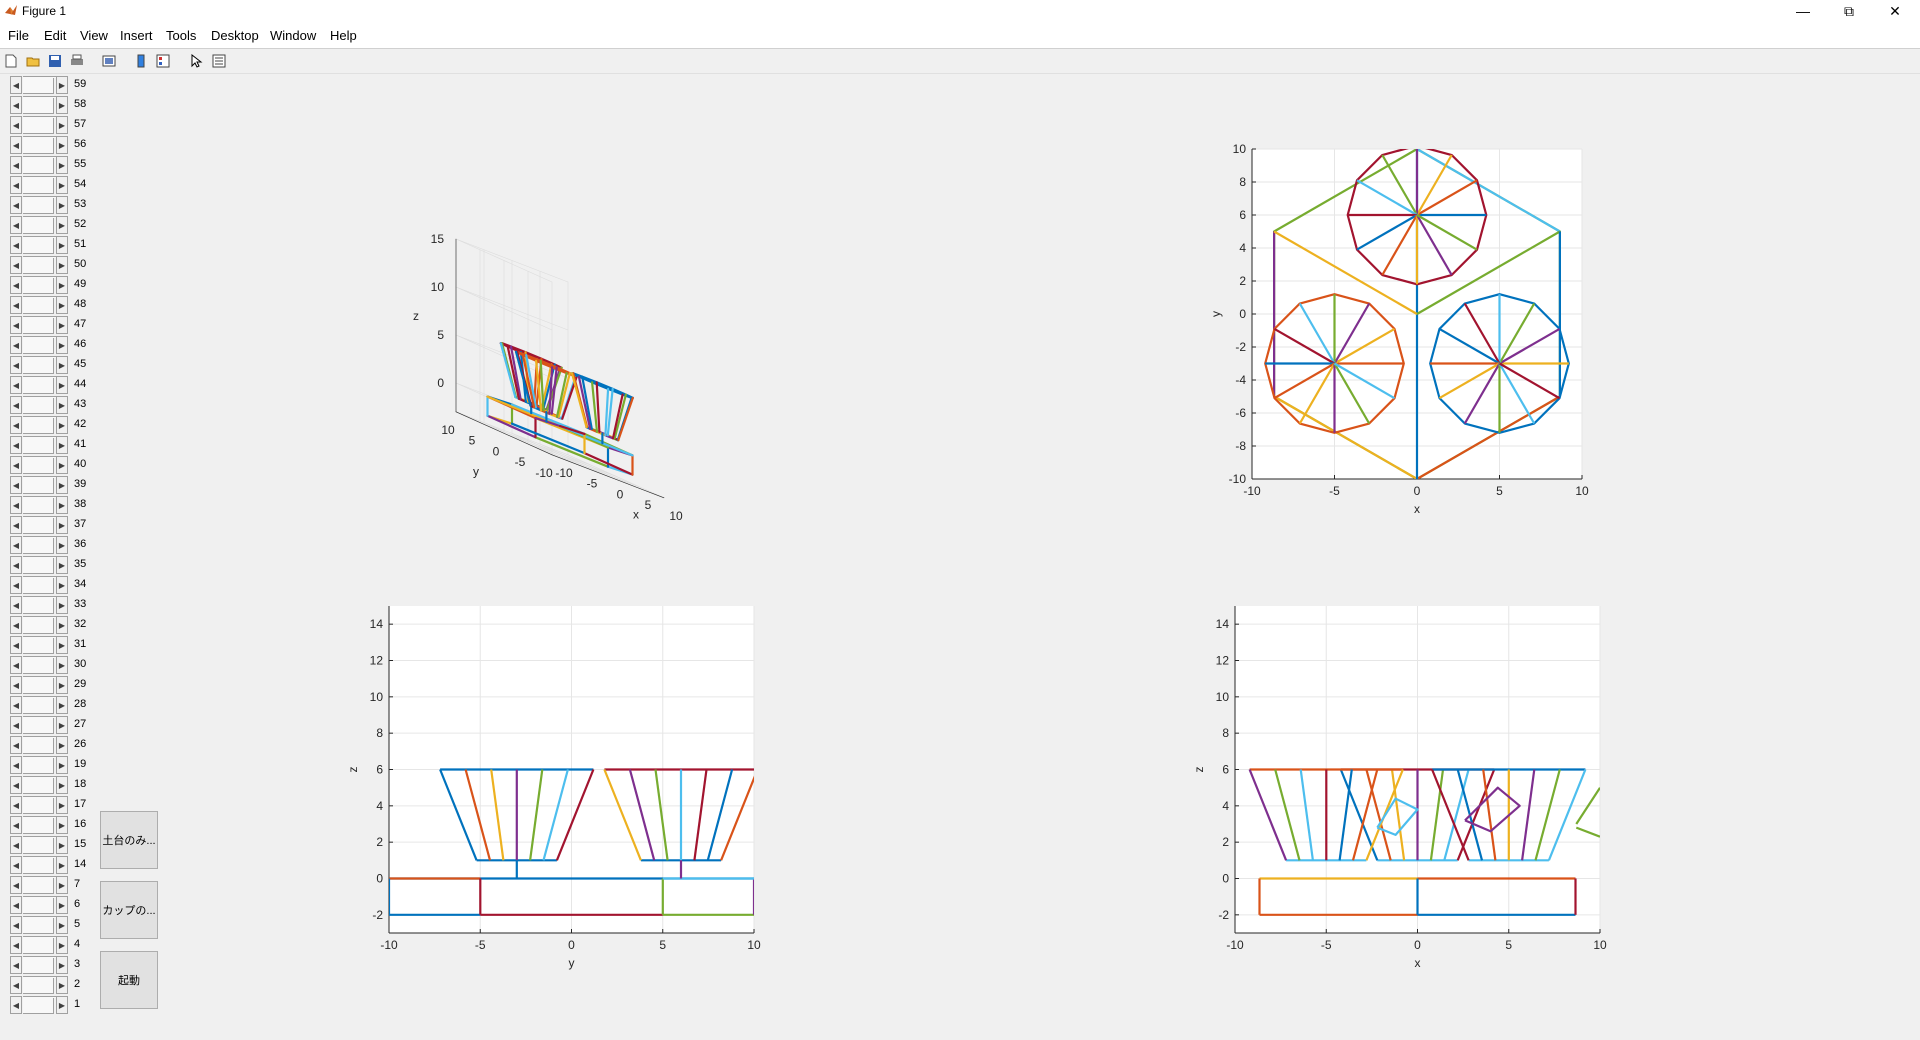 This screenshot has height=1040, width=1920. What do you see at coordinates (1240, 446) in the screenshot?
I see `y-tick-label: -8` at bounding box center [1240, 446].